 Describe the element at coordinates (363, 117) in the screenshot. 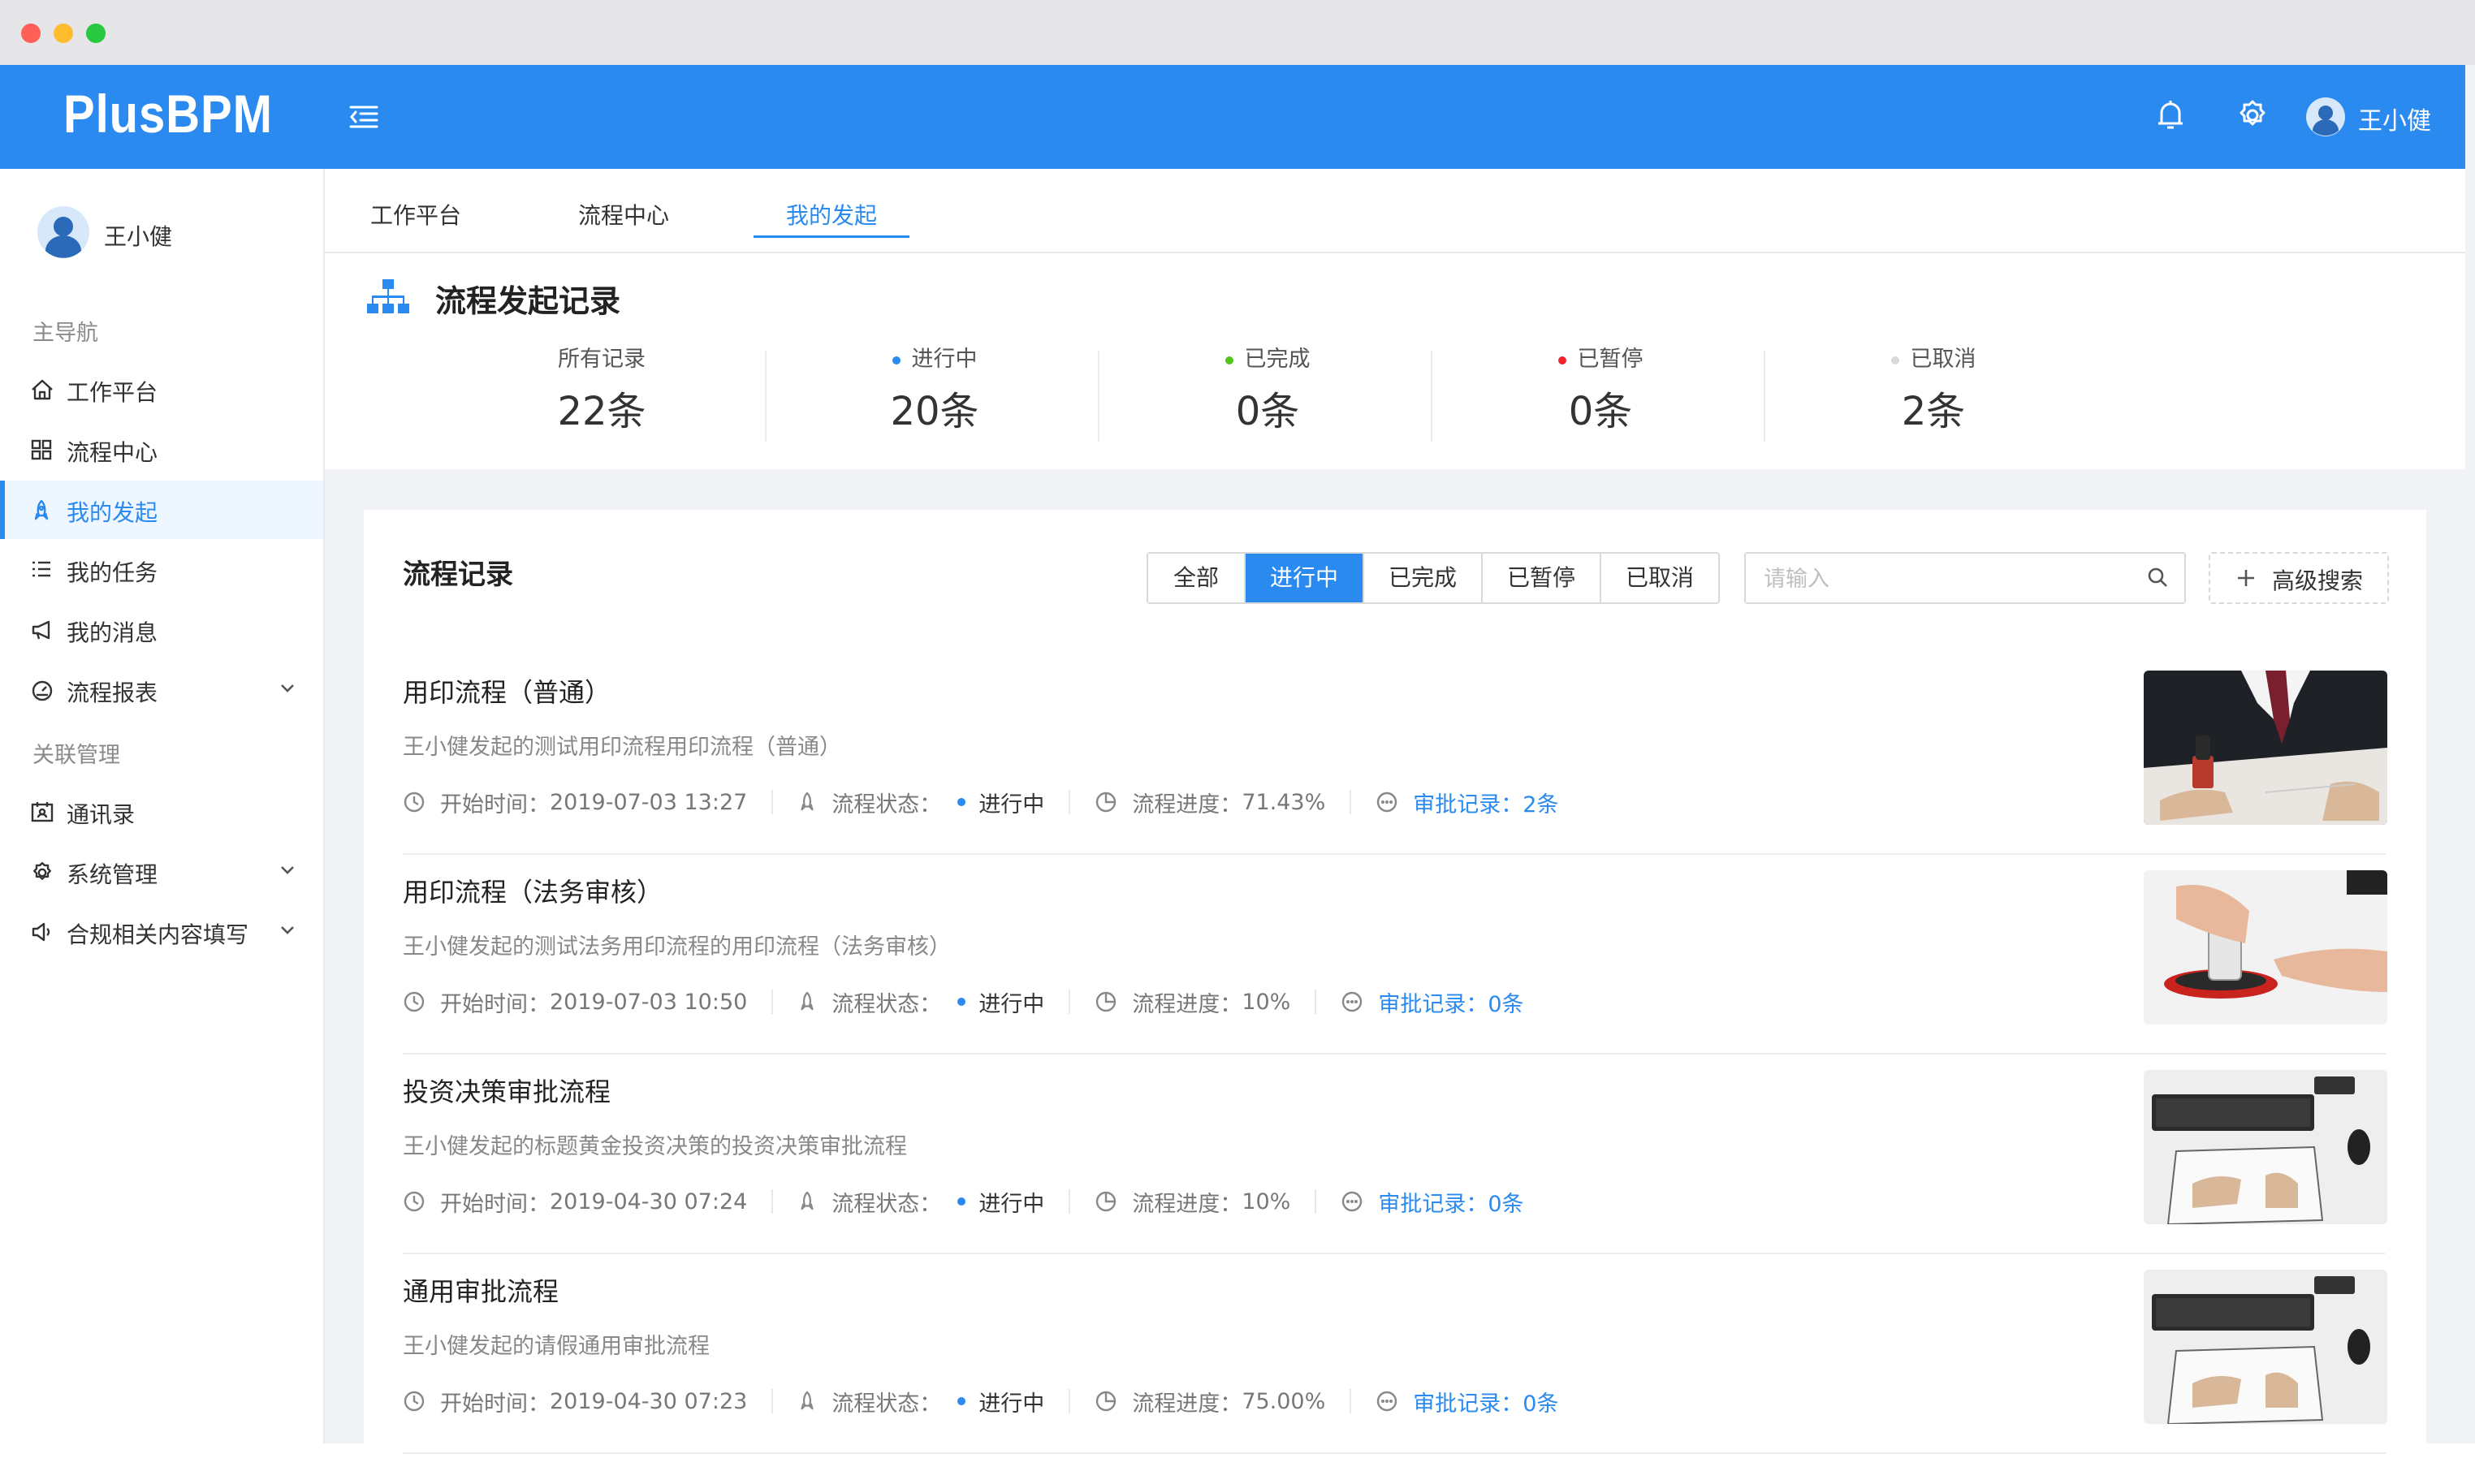

I see `menu-fold-icon` at that location.